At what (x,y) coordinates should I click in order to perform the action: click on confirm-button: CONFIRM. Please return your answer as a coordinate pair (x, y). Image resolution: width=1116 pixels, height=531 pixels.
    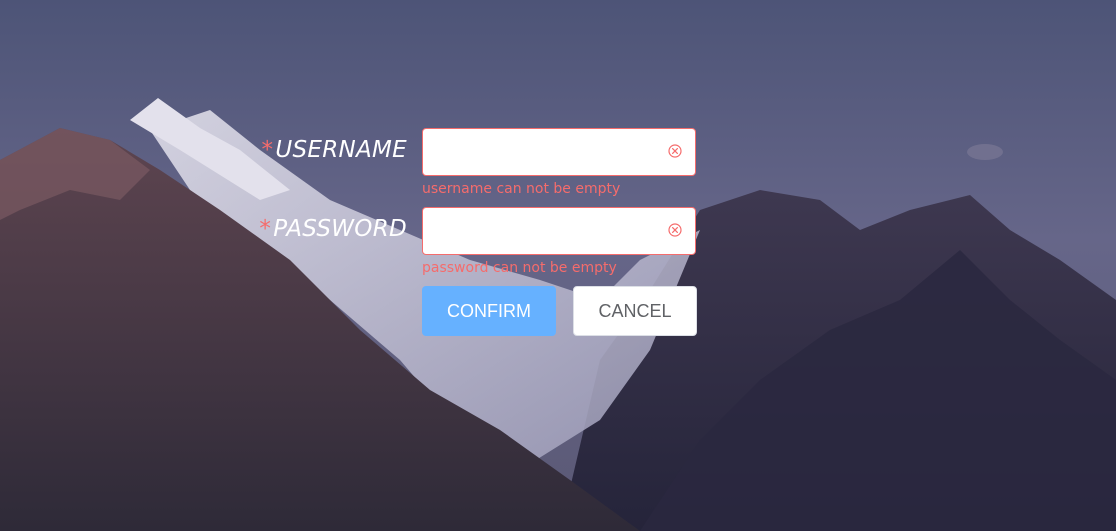
    Looking at the image, I should click on (489, 311).